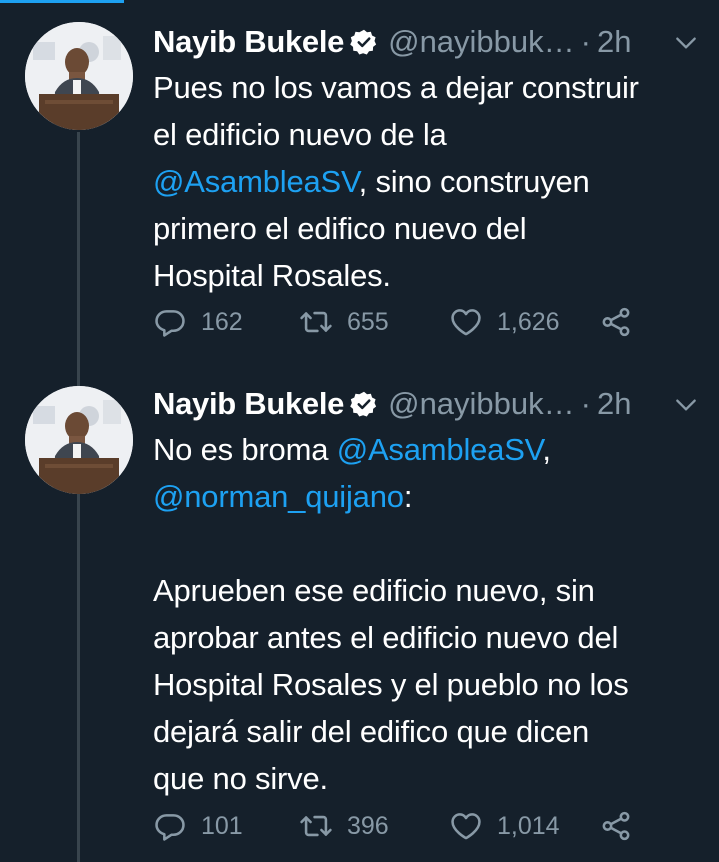 Image resolution: width=719 pixels, height=862 pixels. Describe the element at coordinates (391, 684) in the screenshot. I see `text-segment: Hospital Rosales y el pueblo no los` at that location.